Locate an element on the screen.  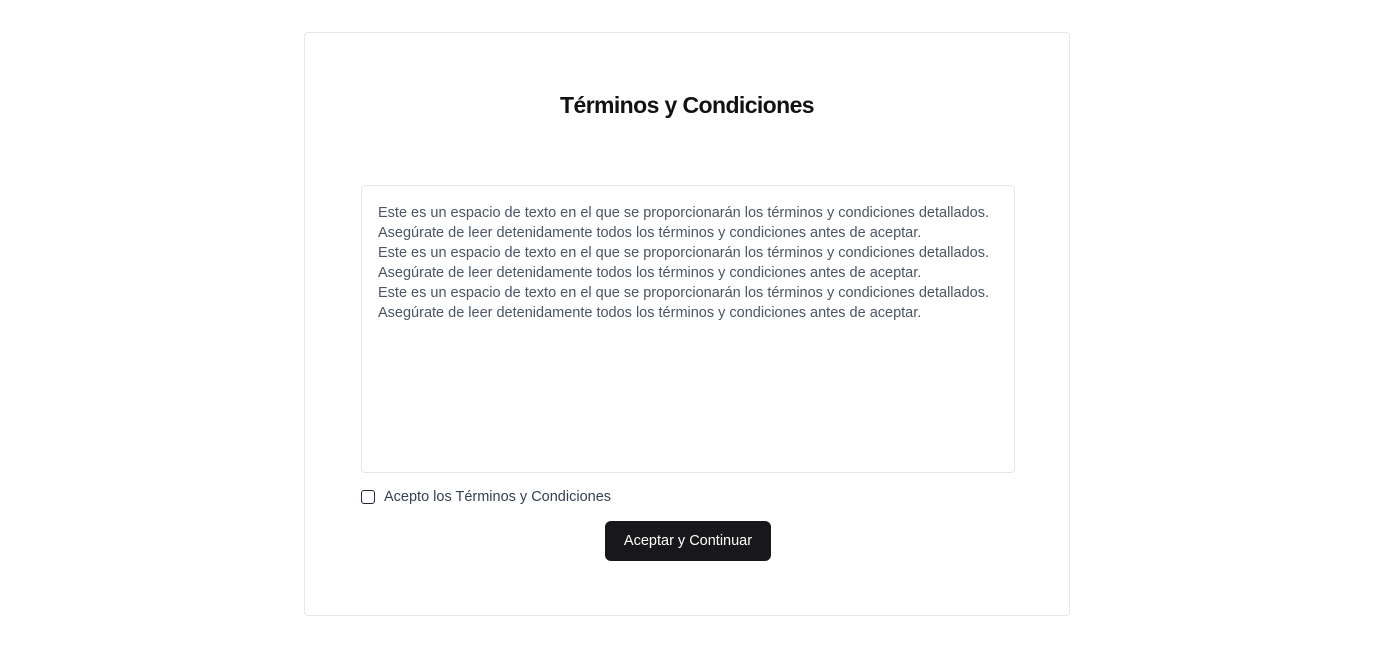
accept-terms-label: Acepto los Términos y Condiciones is located at coordinates (497, 497).